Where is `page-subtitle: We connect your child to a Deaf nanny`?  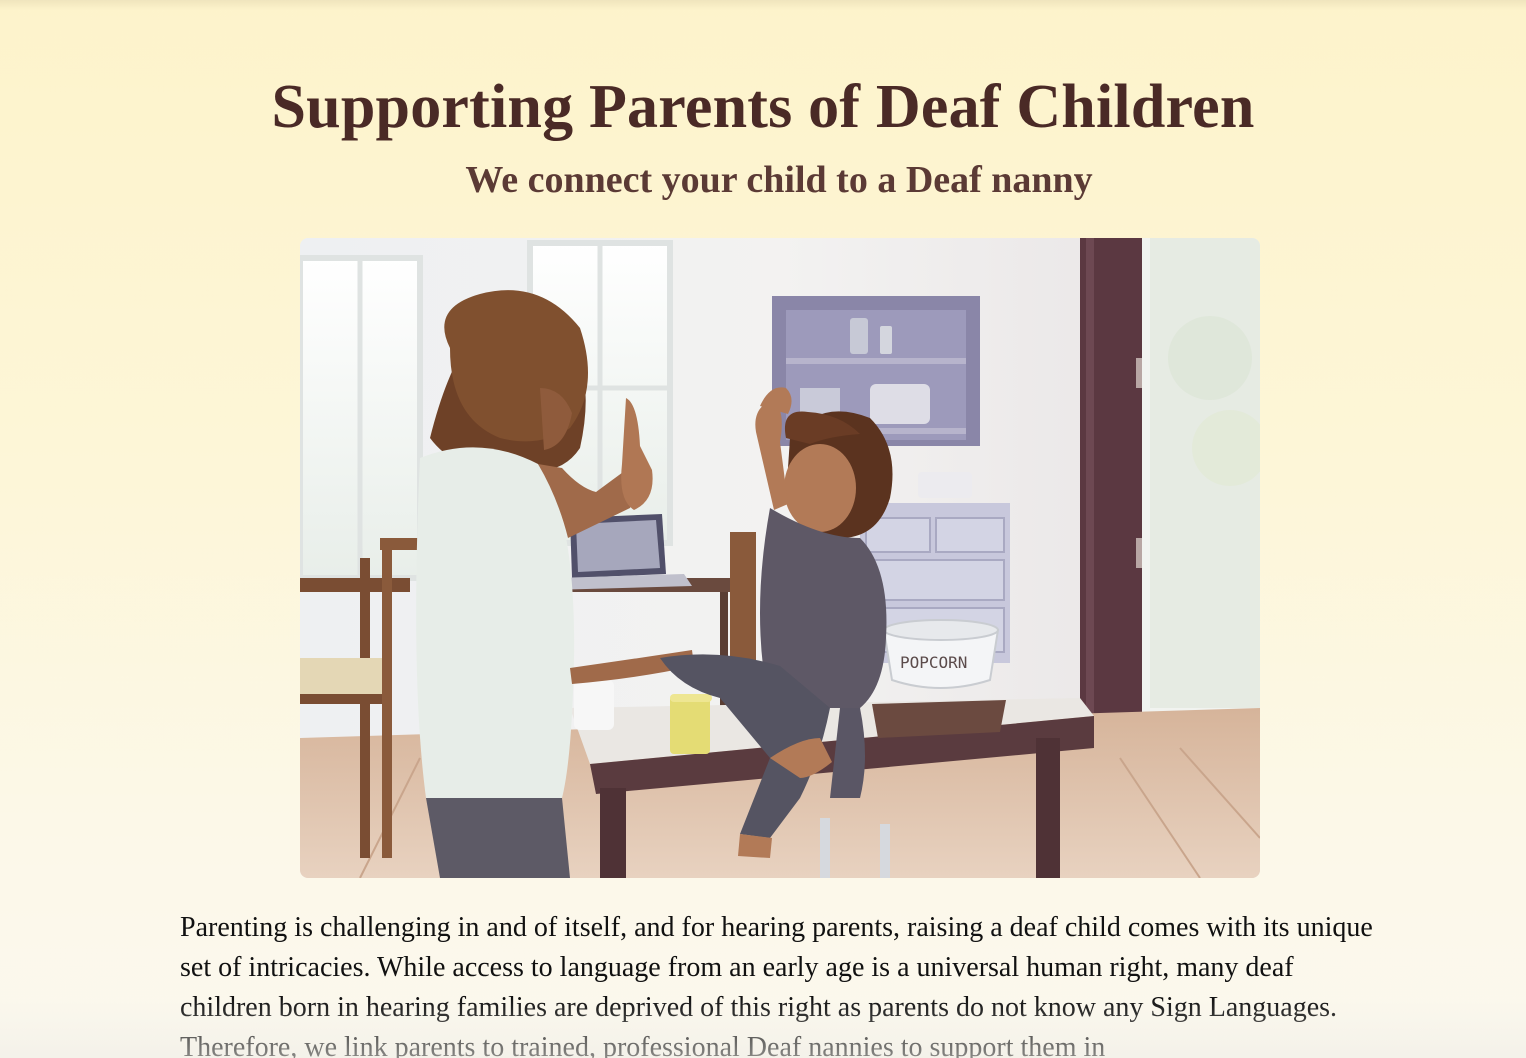
page-subtitle: We connect your child to a Deaf nanny is located at coordinates (779, 180).